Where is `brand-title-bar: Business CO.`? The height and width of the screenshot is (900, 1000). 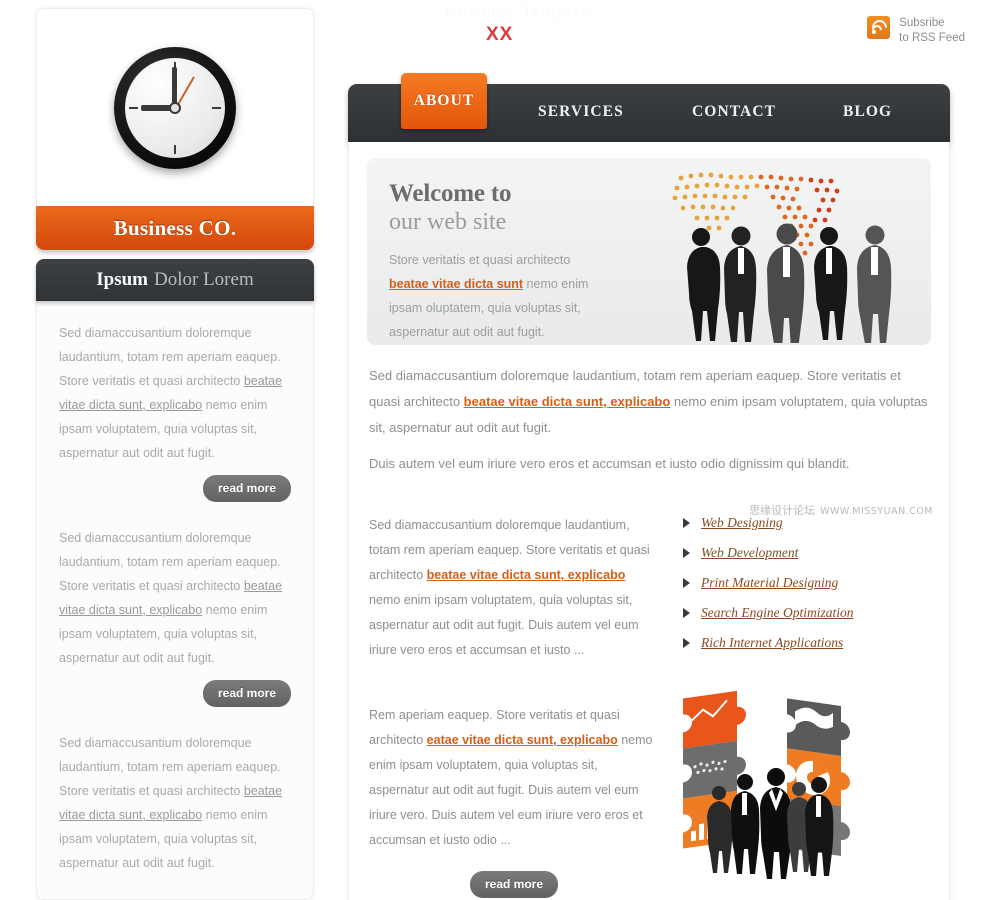
brand-title-bar: Business CO. is located at coordinates (175, 228).